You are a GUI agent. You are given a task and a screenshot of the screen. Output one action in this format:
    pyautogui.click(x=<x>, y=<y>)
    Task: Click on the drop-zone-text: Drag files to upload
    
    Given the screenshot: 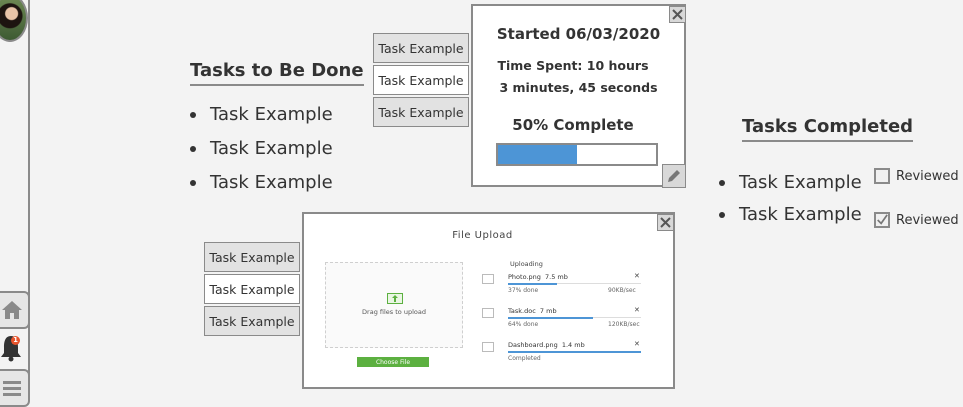 What is the action you would take?
    pyautogui.click(x=394, y=312)
    